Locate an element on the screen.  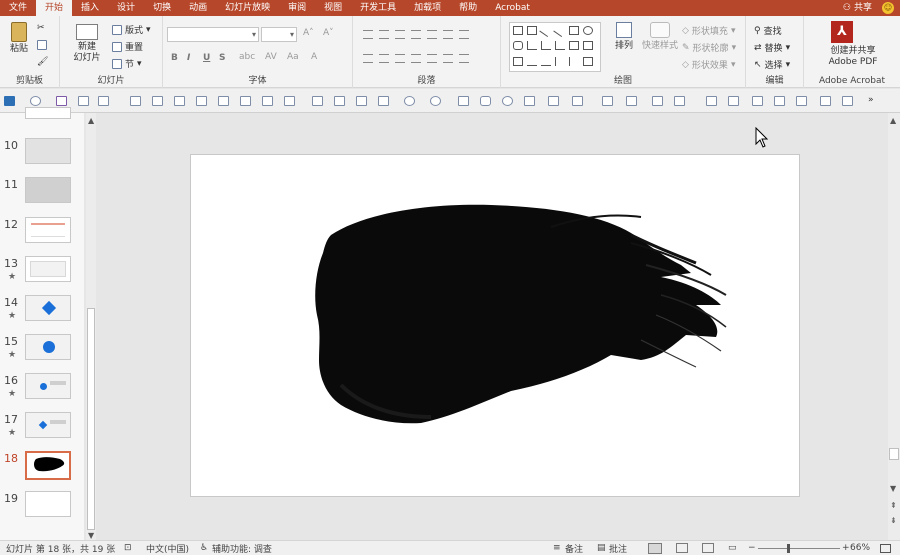
select-button: ↖ 选择 ▾ is located at coordinates (772, 65).